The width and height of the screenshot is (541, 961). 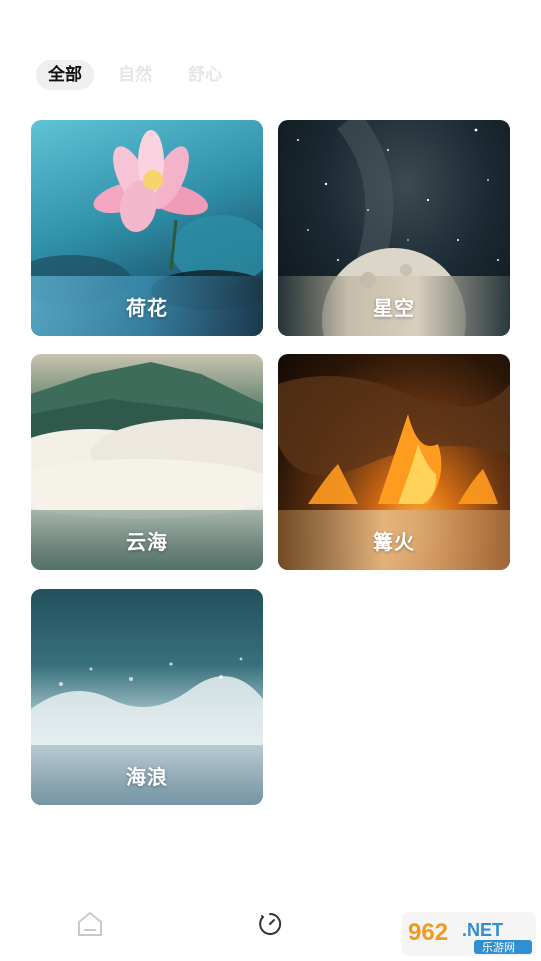 I want to click on category-tabs: 全部 自然 舒心, so click(x=141, y=75).